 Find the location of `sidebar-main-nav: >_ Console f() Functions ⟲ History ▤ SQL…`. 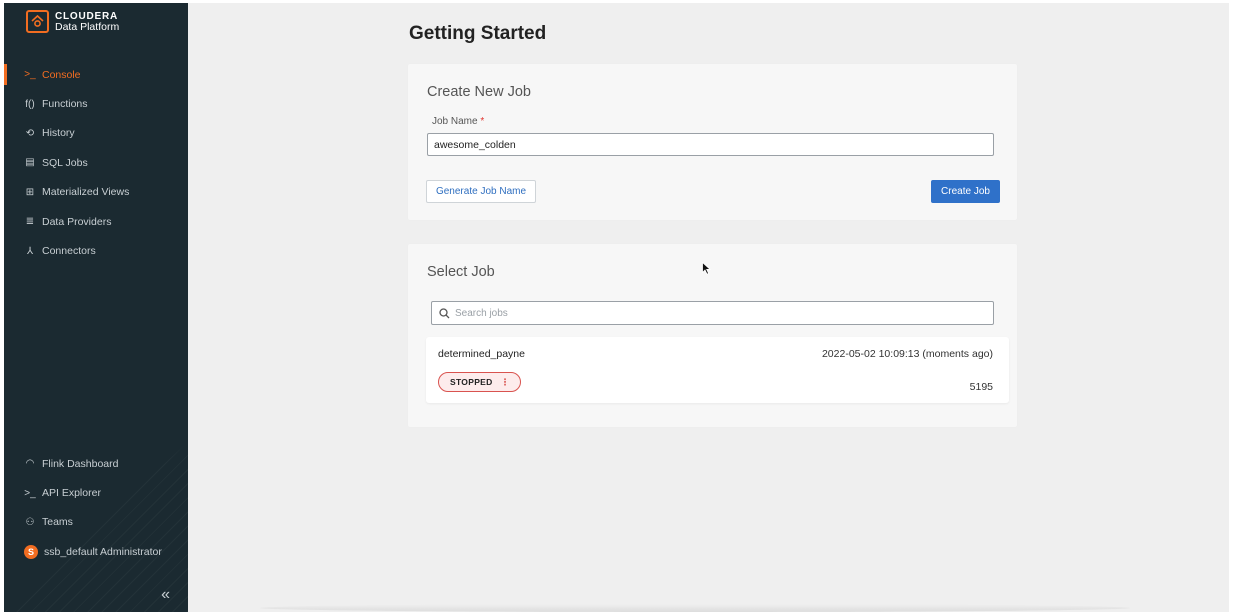

sidebar-main-nav: >_ Console f() Functions ⟲ History ▤ SQL… is located at coordinates (96, 163).